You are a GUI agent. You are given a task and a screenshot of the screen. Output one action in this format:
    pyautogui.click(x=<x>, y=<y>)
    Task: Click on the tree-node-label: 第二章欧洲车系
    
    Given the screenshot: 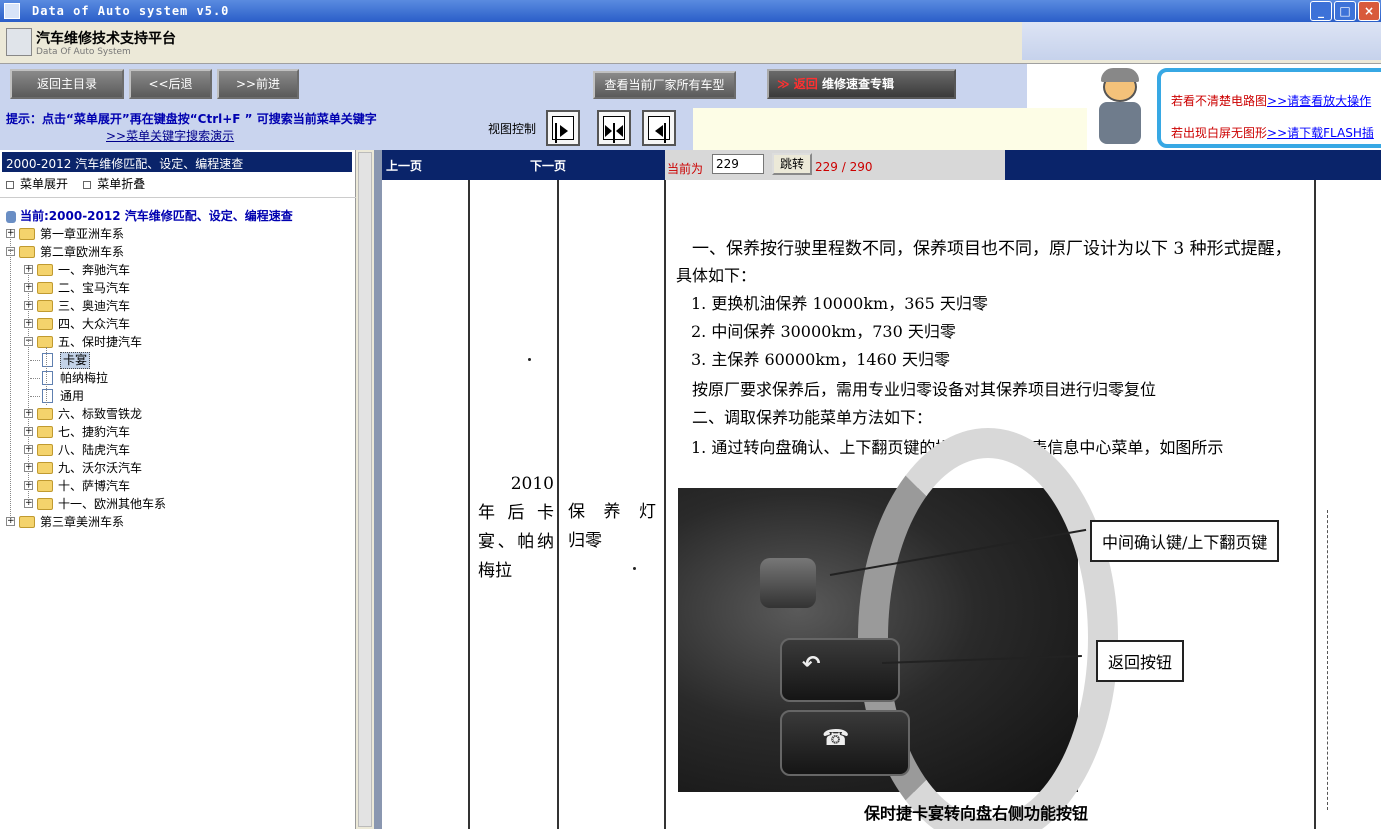 What is the action you would take?
    pyautogui.click(x=82, y=252)
    